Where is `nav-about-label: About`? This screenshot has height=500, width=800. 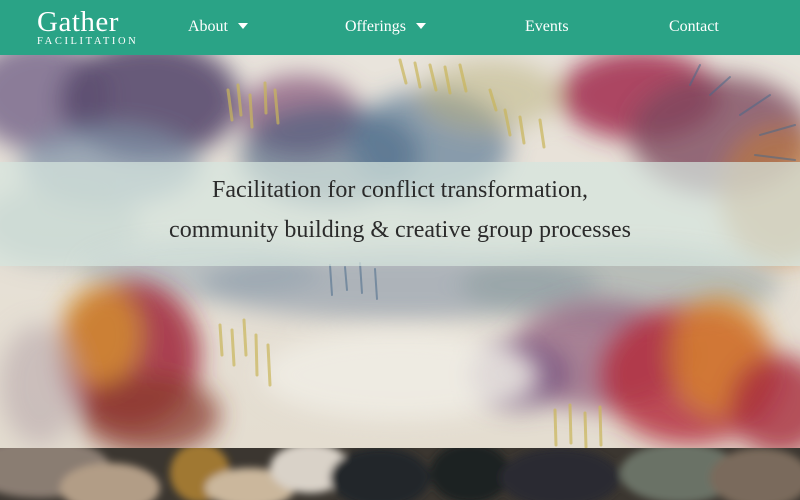
nav-about-label: About is located at coordinates (208, 26).